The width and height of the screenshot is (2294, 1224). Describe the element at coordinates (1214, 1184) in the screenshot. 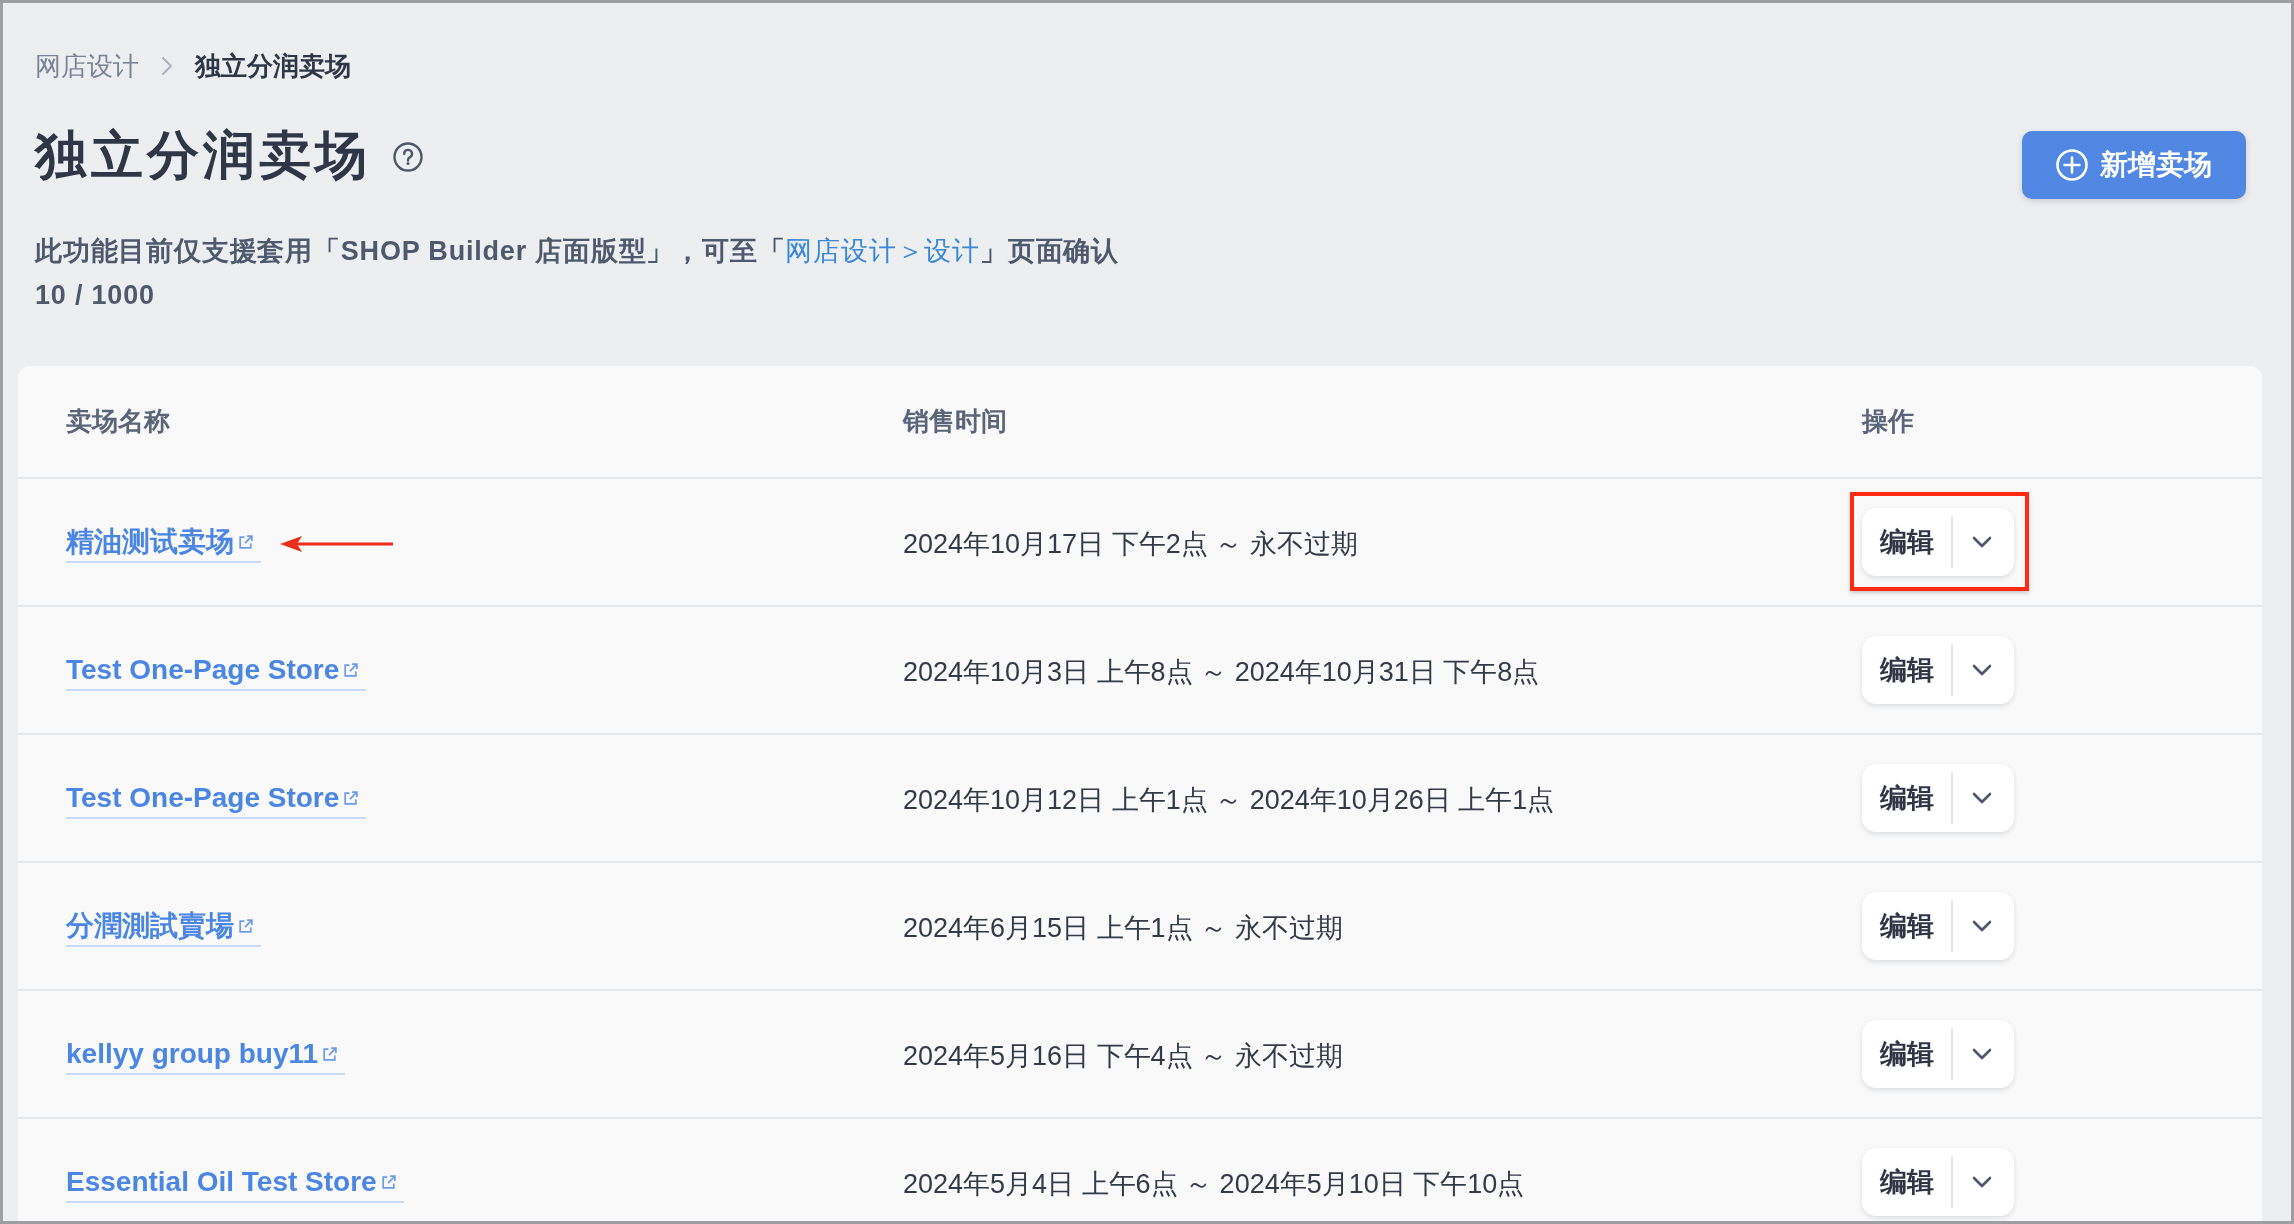

I see `sale-time: 2024年5月4日 上午6点 ～ 2024年5月10日 下午10点` at that location.